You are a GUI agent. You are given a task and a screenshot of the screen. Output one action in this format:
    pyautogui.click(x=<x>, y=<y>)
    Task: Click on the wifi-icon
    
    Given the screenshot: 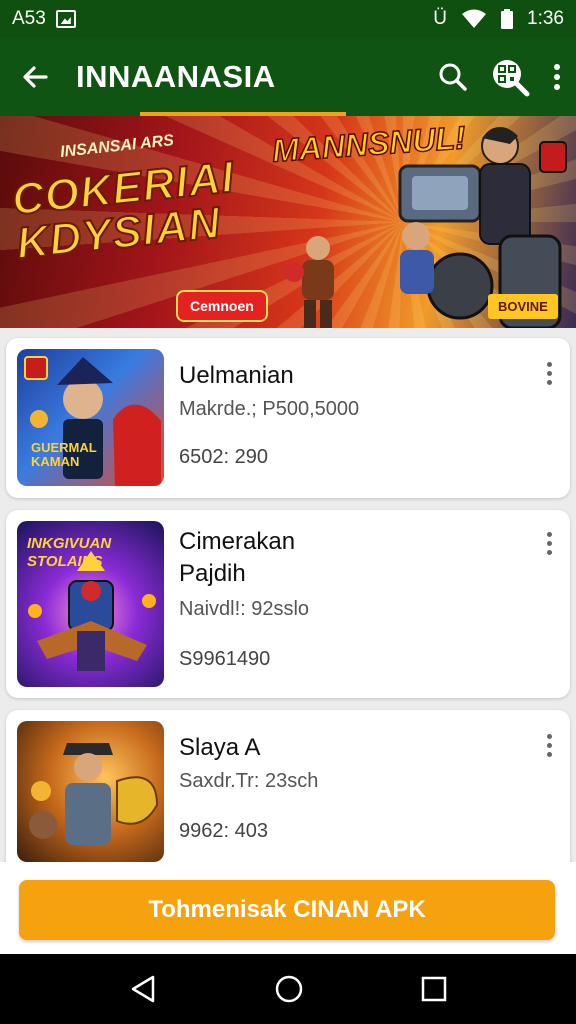 What is the action you would take?
    pyautogui.click(x=474, y=18)
    